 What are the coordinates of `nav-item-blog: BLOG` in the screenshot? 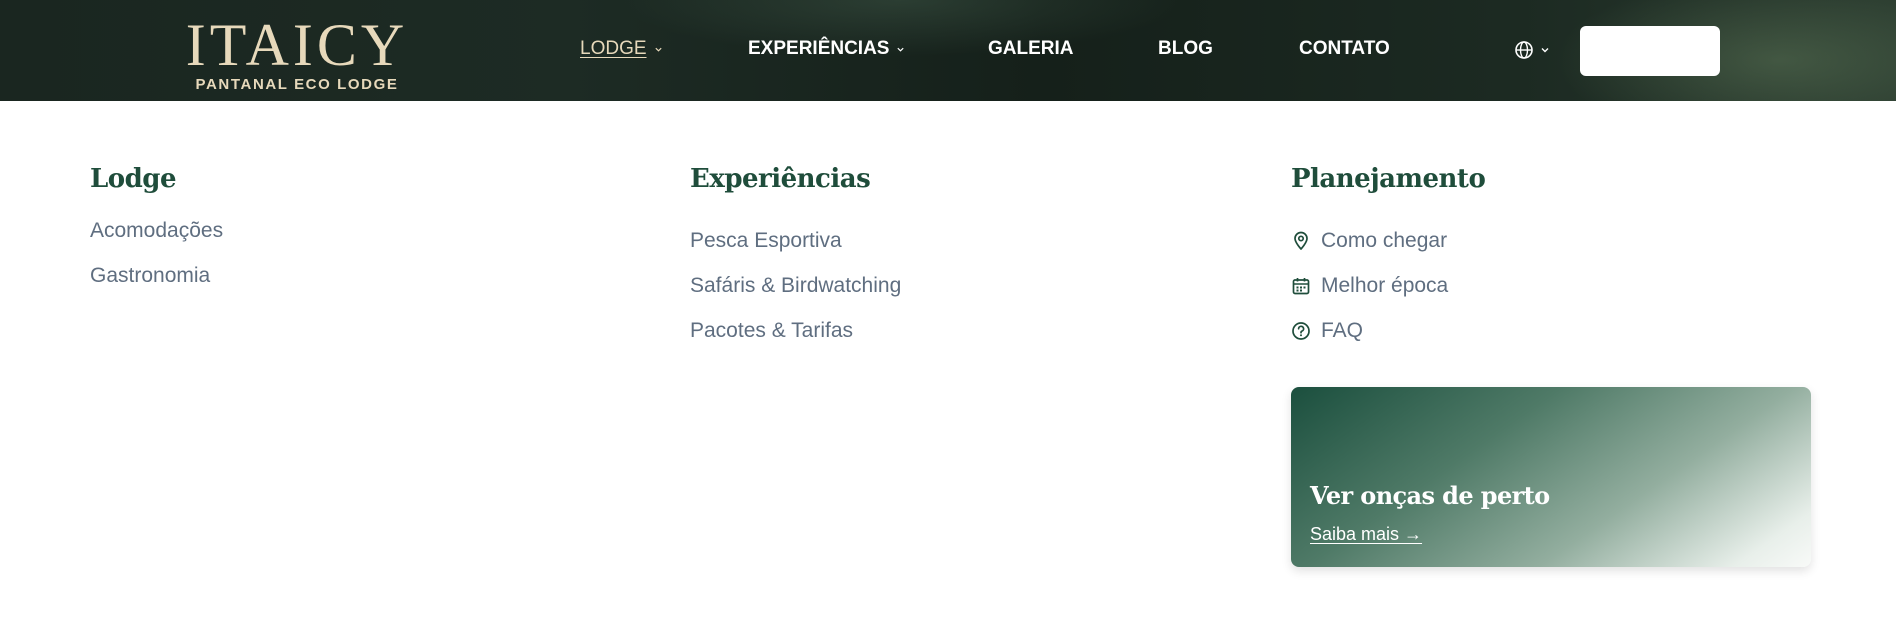 It's located at (1185, 49).